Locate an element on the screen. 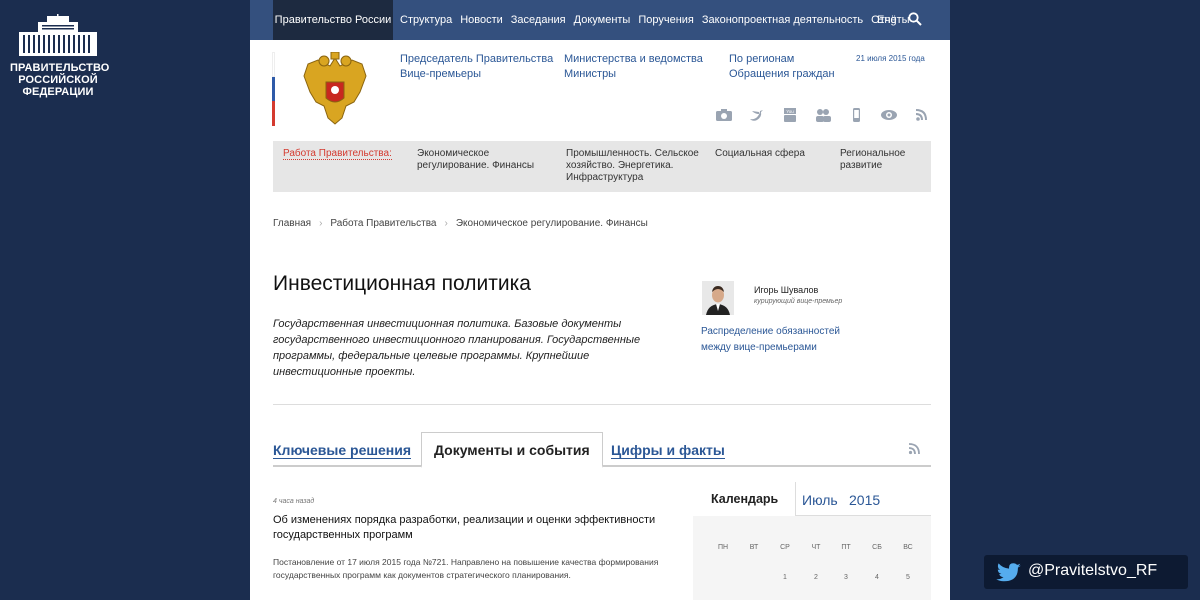  calendar-day: 2 is located at coordinates (816, 577).